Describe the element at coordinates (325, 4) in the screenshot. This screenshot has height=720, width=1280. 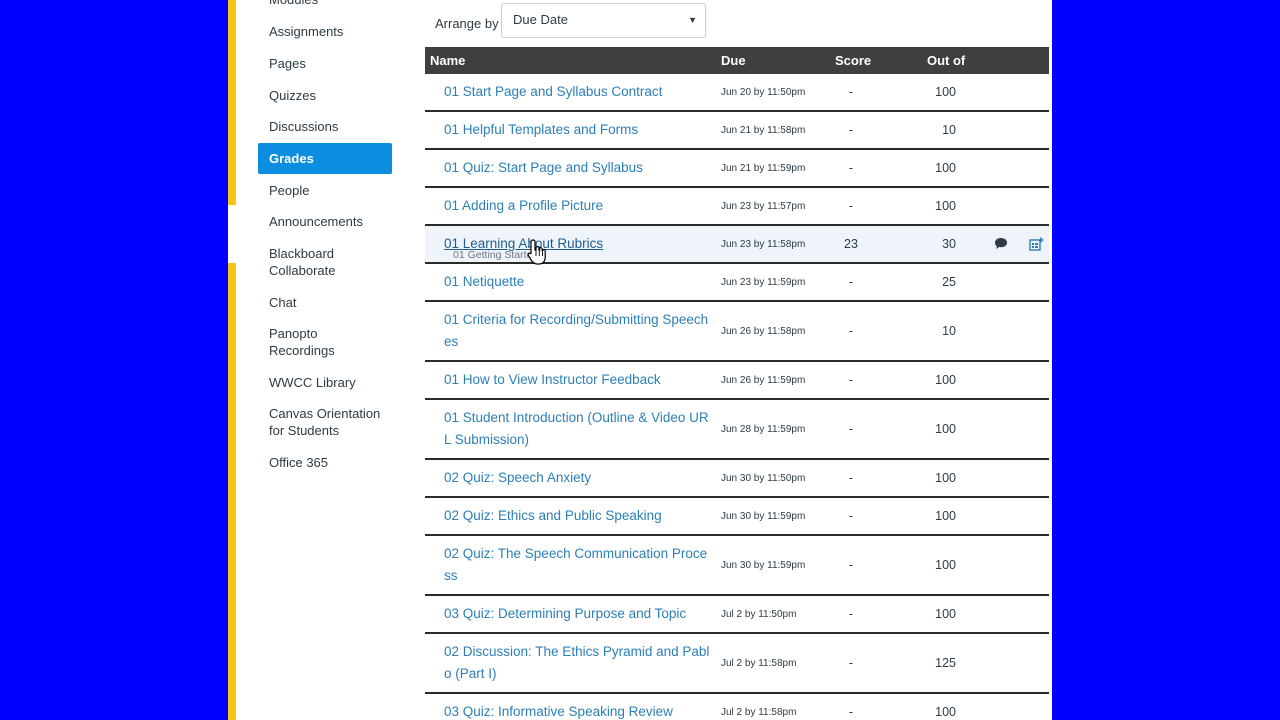
I see `nav-item-modules: Modules` at that location.